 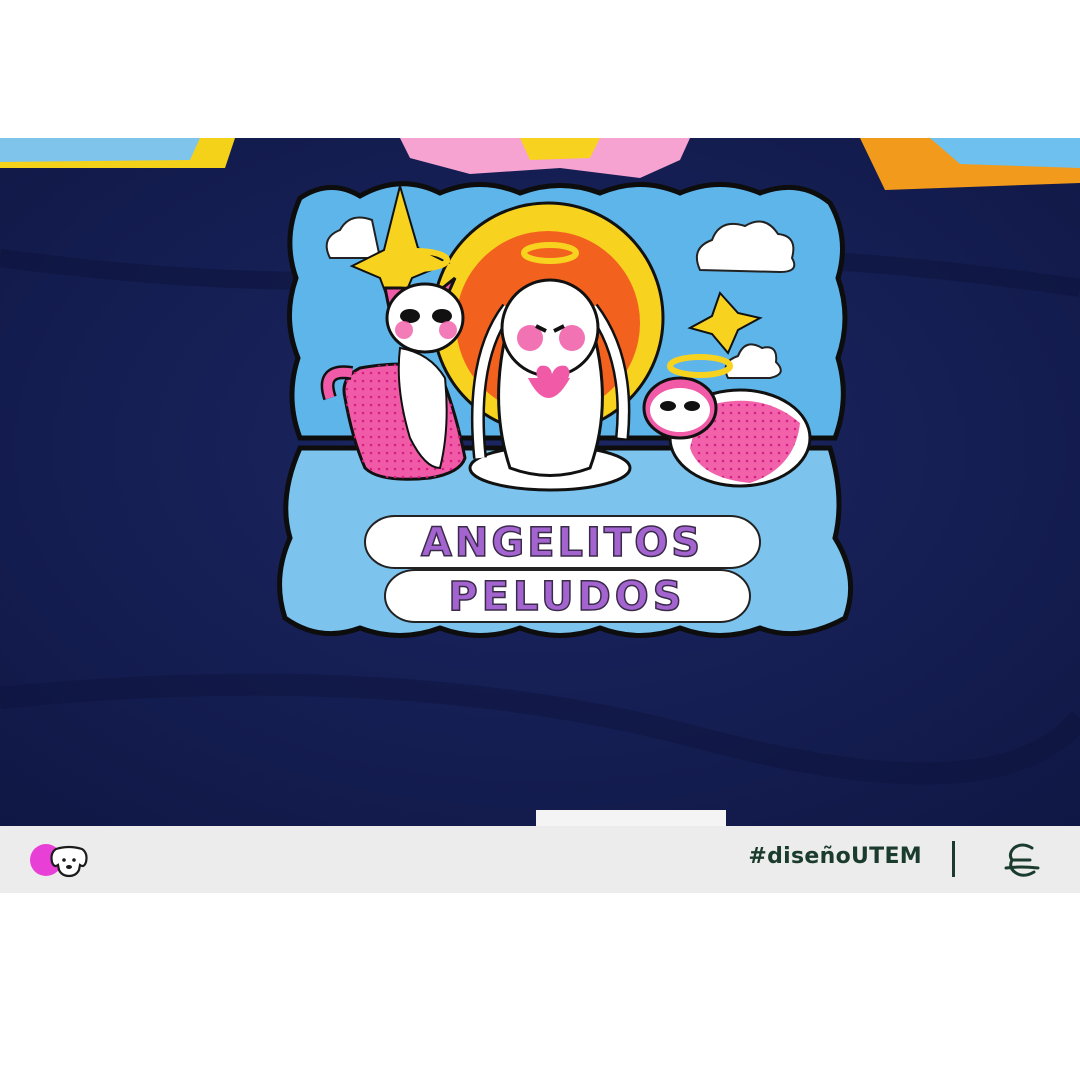 I want to click on footer-separator, so click(x=953, y=859).